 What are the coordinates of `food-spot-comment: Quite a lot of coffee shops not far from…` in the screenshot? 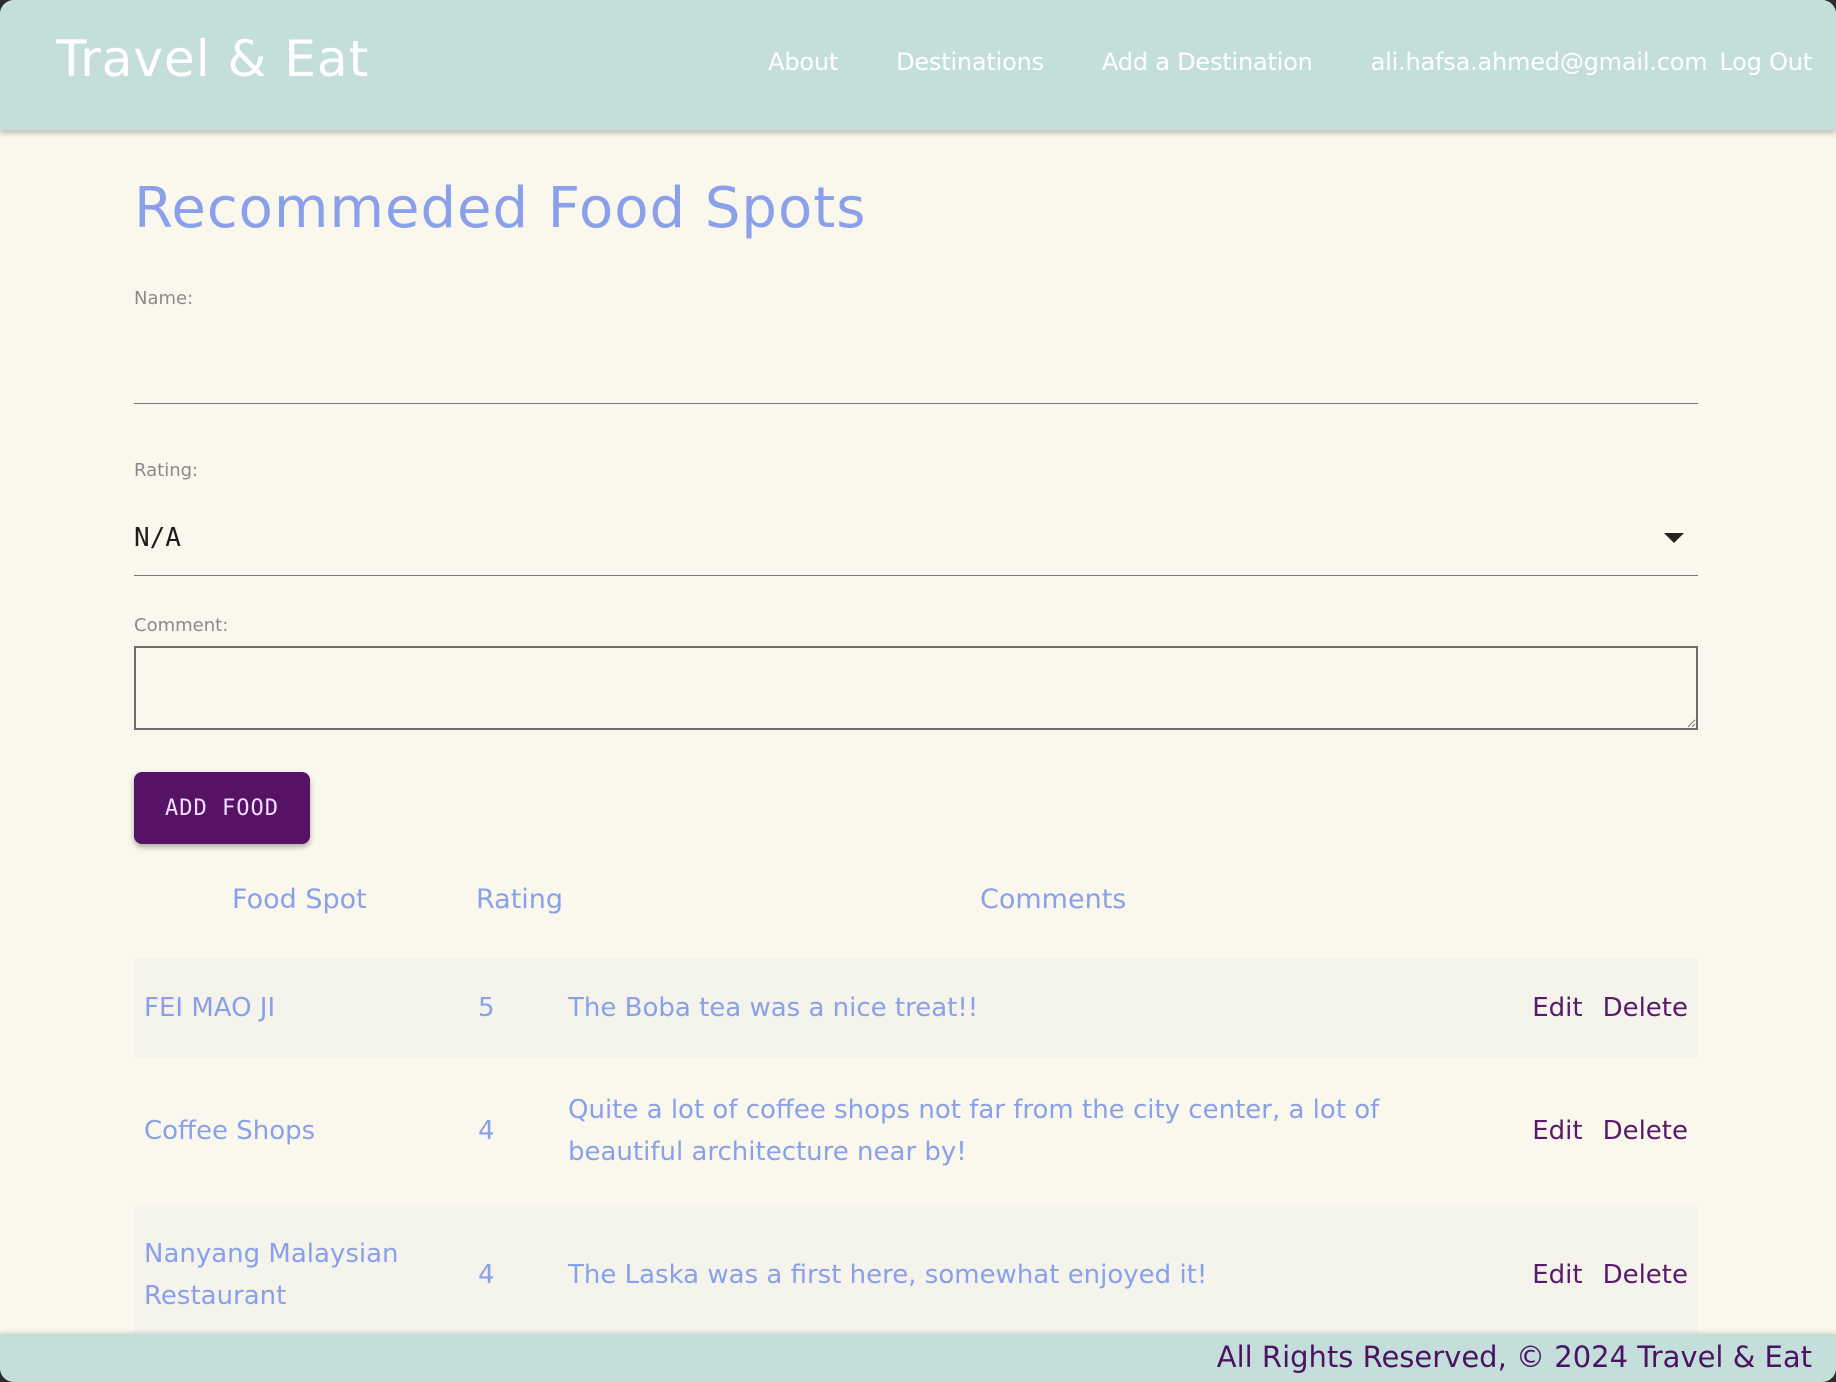 It's located at (974, 1131).